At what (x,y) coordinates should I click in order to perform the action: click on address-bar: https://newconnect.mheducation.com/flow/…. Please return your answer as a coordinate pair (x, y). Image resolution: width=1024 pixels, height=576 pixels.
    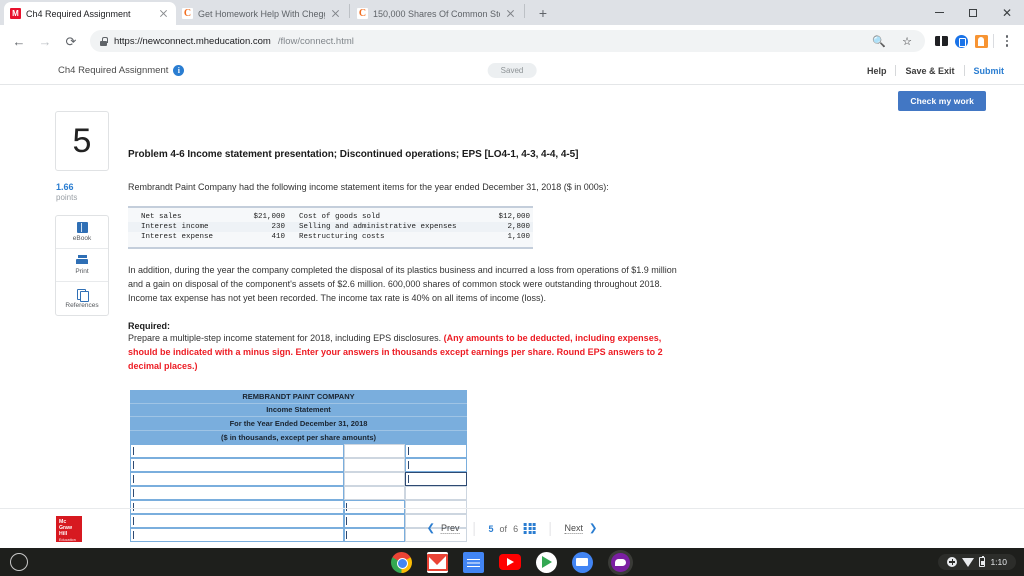
    Looking at the image, I should click on (507, 41).